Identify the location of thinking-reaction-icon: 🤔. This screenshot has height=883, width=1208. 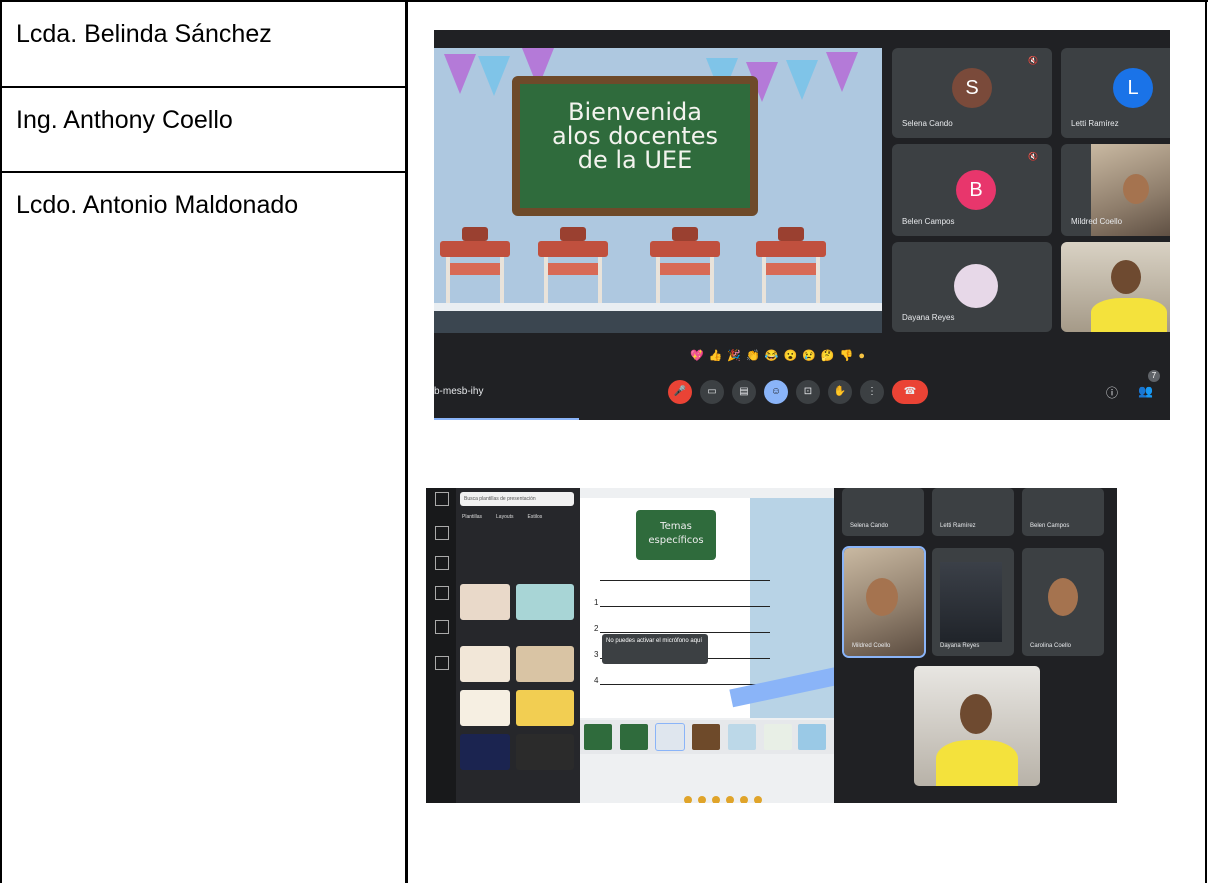
(828, 356).